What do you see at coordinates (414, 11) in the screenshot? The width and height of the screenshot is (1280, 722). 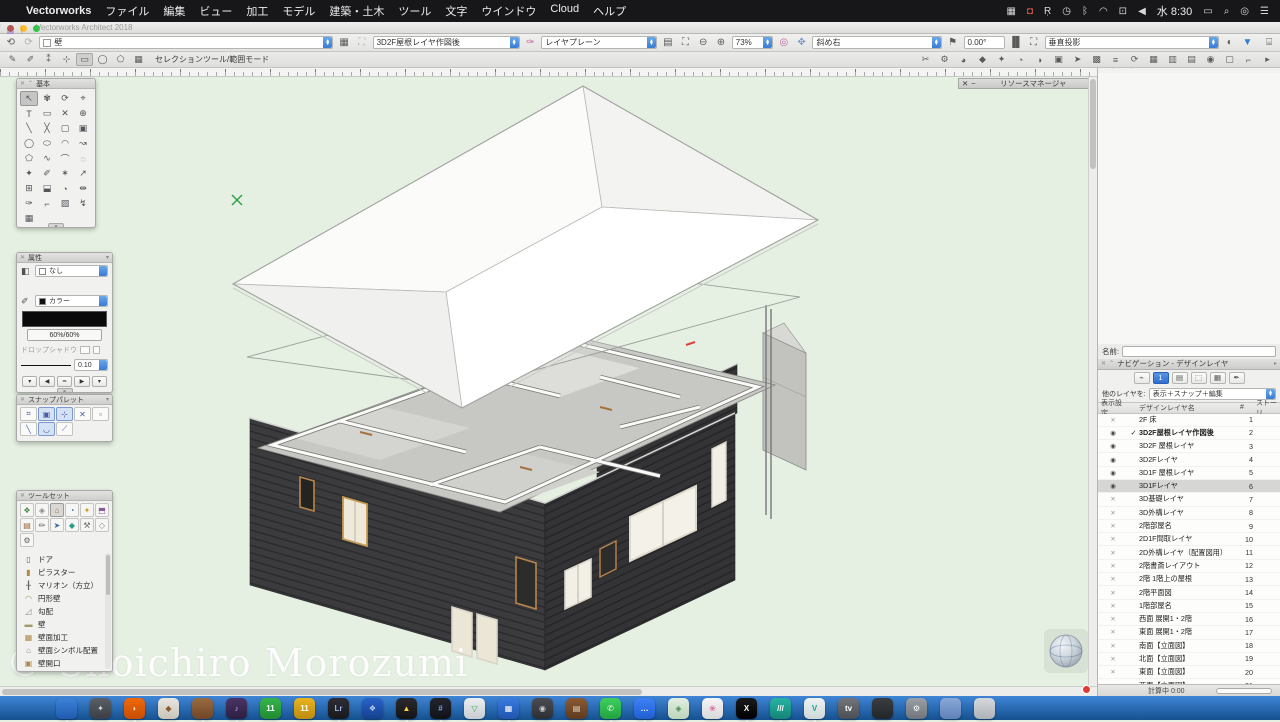 I see `menu-item: ツール` at bounding box center [414, 11].